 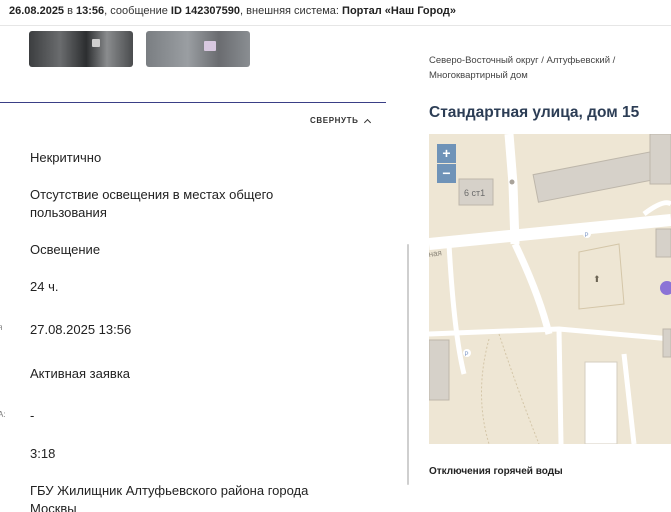 What do you see at coordinates (44, 286) in the screenshot?
I see `detail-deadline-hours: 24 ч.` at bounding box center [44, 286].